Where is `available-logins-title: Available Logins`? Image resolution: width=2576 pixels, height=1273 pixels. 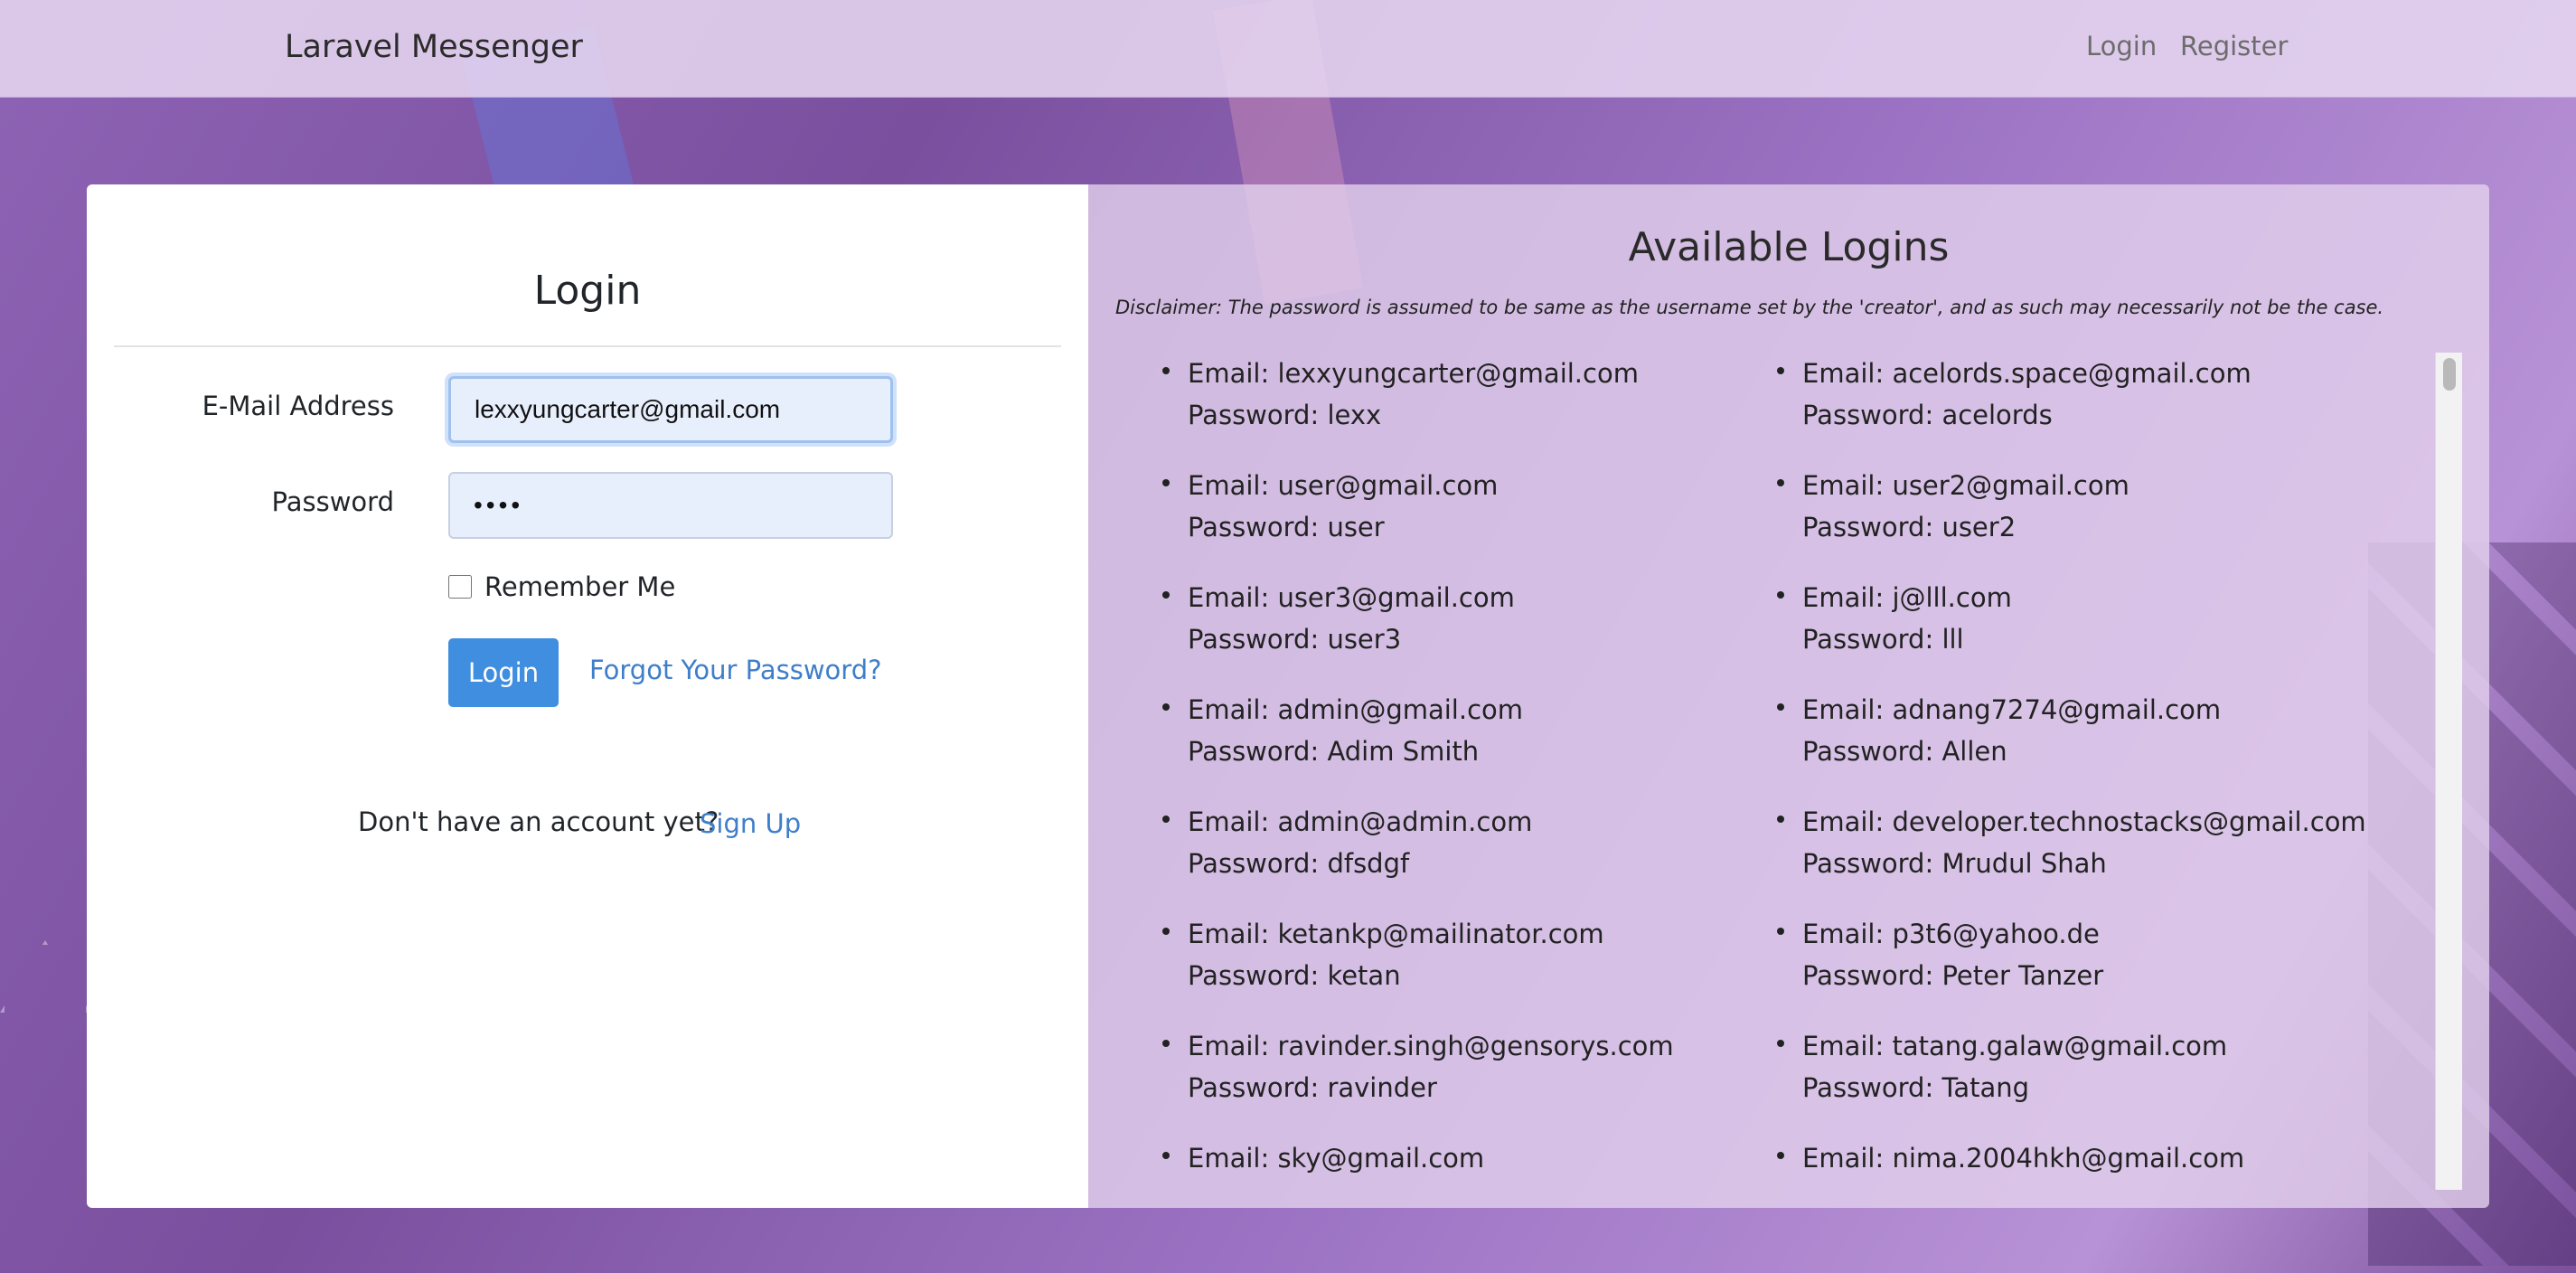 available-logins-title: Available Logins is located at coordinates (1789, 247).